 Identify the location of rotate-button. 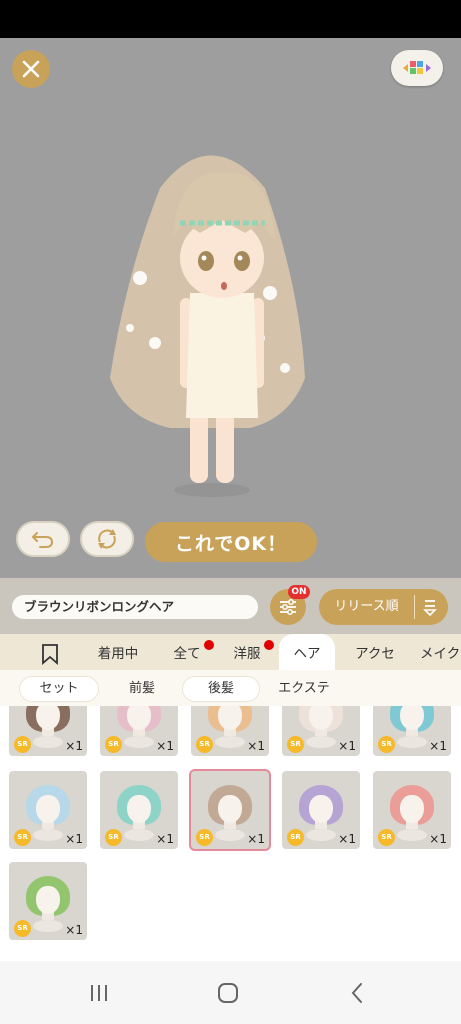
(107, 539).